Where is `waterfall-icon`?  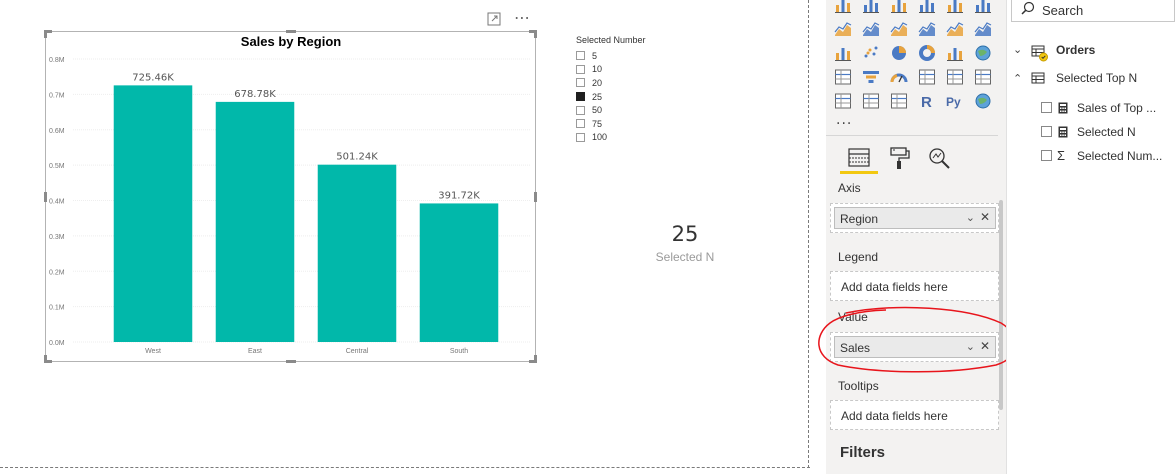 waterfall-icon is located at coordinates (843, 53).